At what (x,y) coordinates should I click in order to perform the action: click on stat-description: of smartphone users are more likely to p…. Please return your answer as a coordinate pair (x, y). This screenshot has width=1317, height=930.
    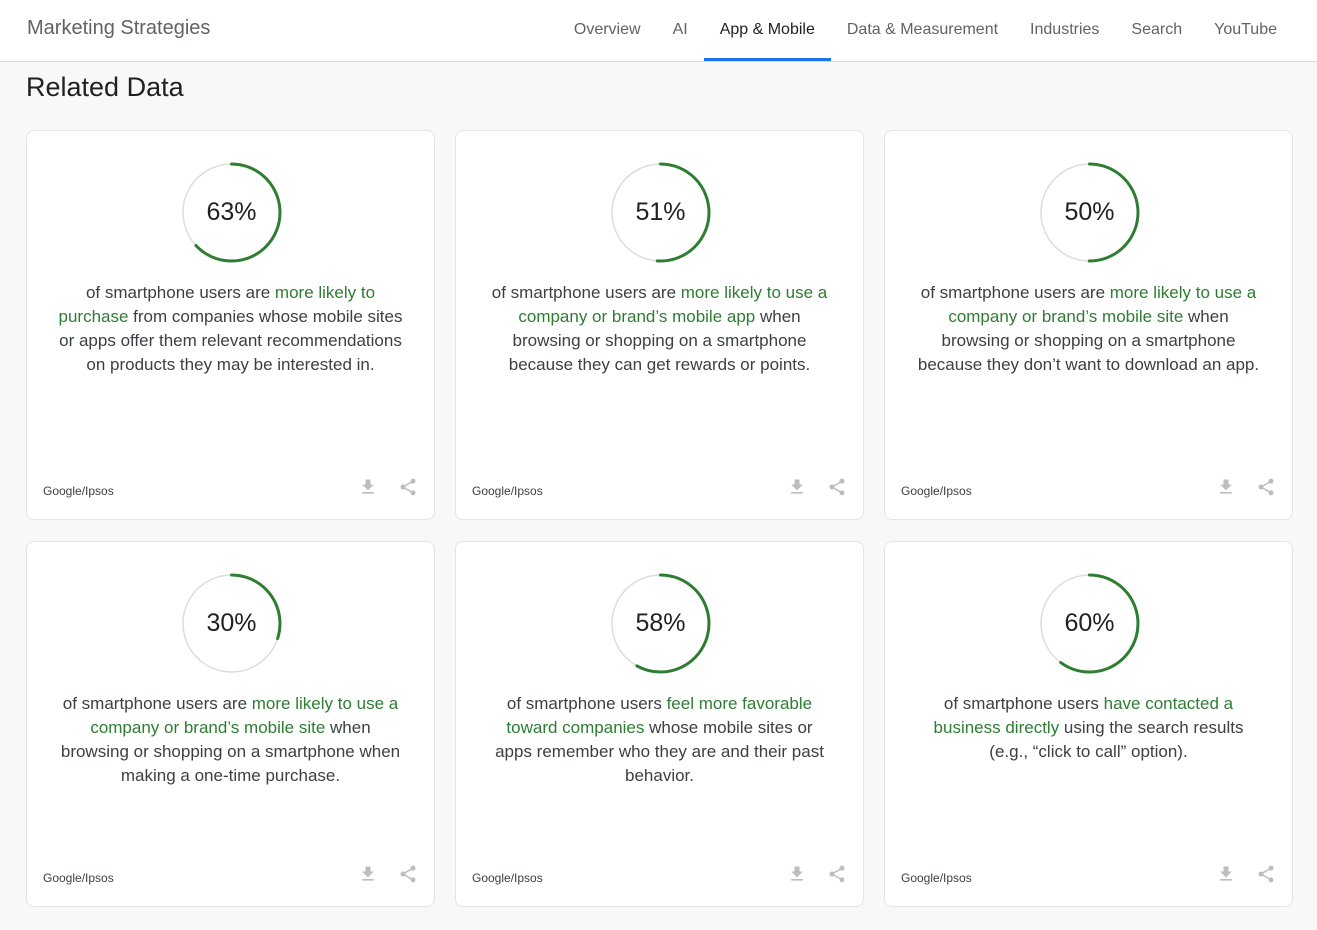
    Looking at the image, I should click on (230, 329).